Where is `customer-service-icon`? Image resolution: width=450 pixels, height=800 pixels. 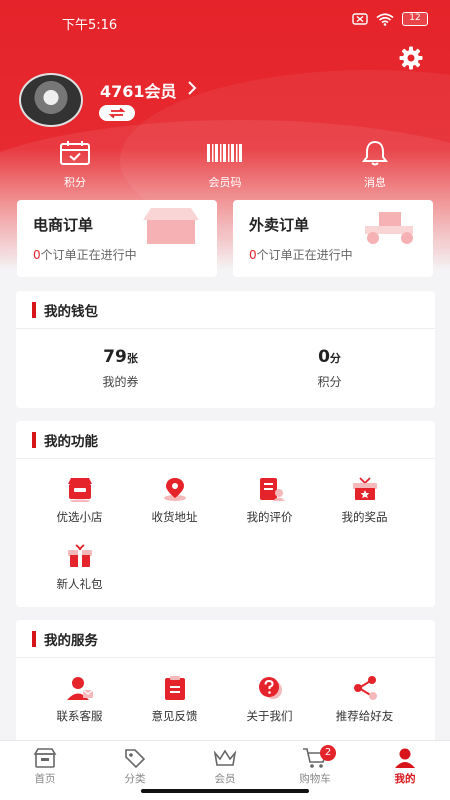 customer-service-icon is located at coordinates (79, 688).